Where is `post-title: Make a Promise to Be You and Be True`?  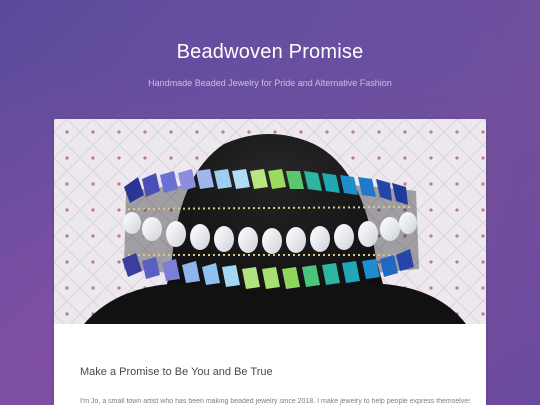
post-title: Make a Promise to Be You and Be True is located at coordinates (176, 372).